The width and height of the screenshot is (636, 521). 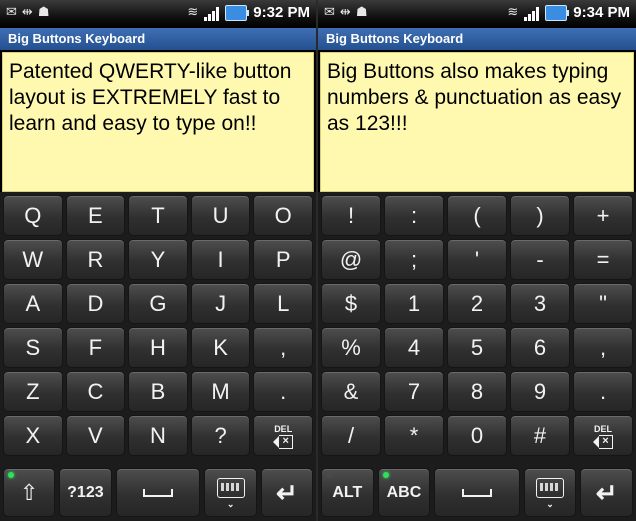 I want to click on alt-key: ALT, so click(x=347, y=492).